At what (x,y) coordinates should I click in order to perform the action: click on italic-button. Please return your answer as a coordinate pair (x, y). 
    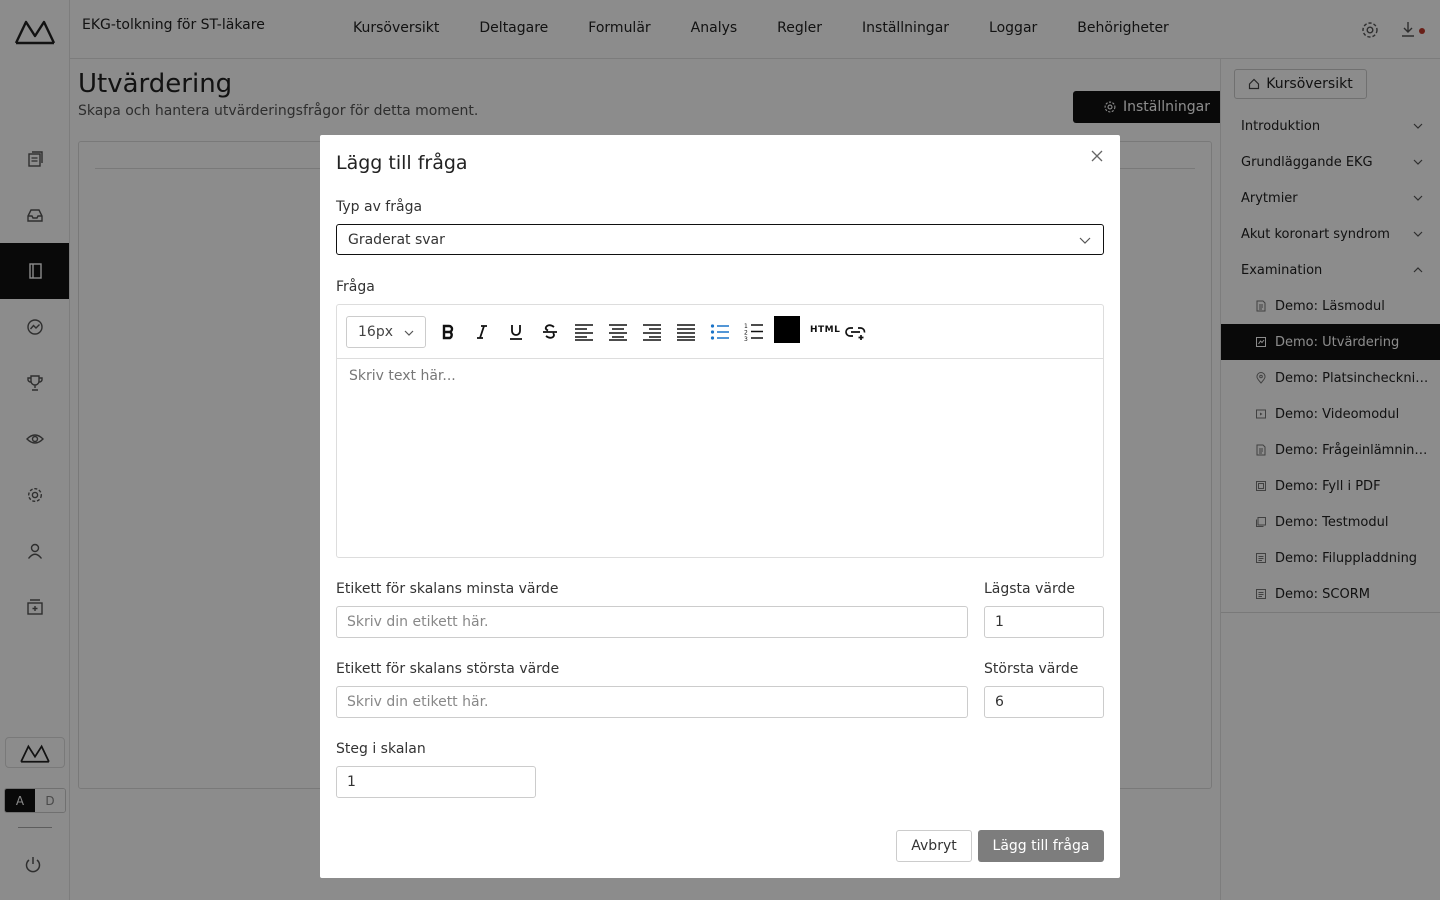
    Looking at the image, I should click on (482, 332).